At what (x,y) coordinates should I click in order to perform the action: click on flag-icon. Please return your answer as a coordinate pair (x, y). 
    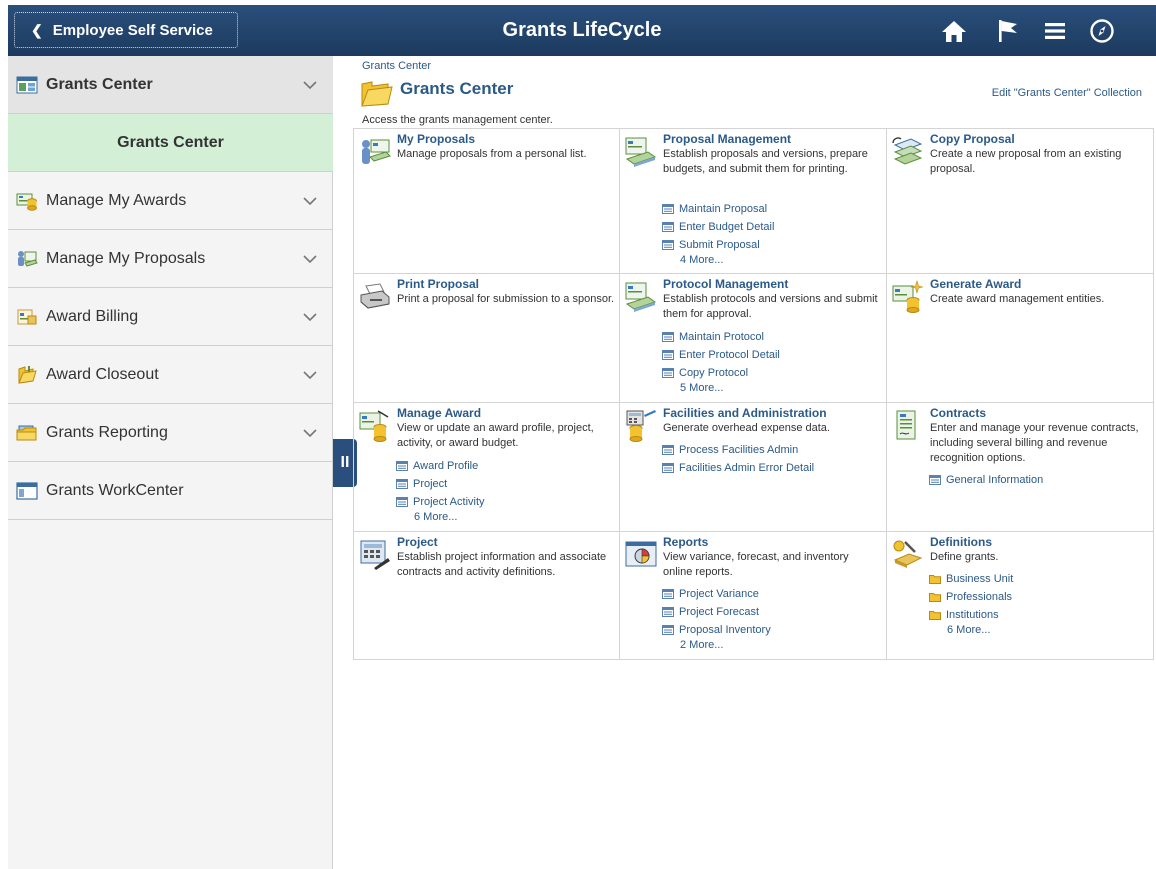
    Looking at the image, I should click on (1008, 31).